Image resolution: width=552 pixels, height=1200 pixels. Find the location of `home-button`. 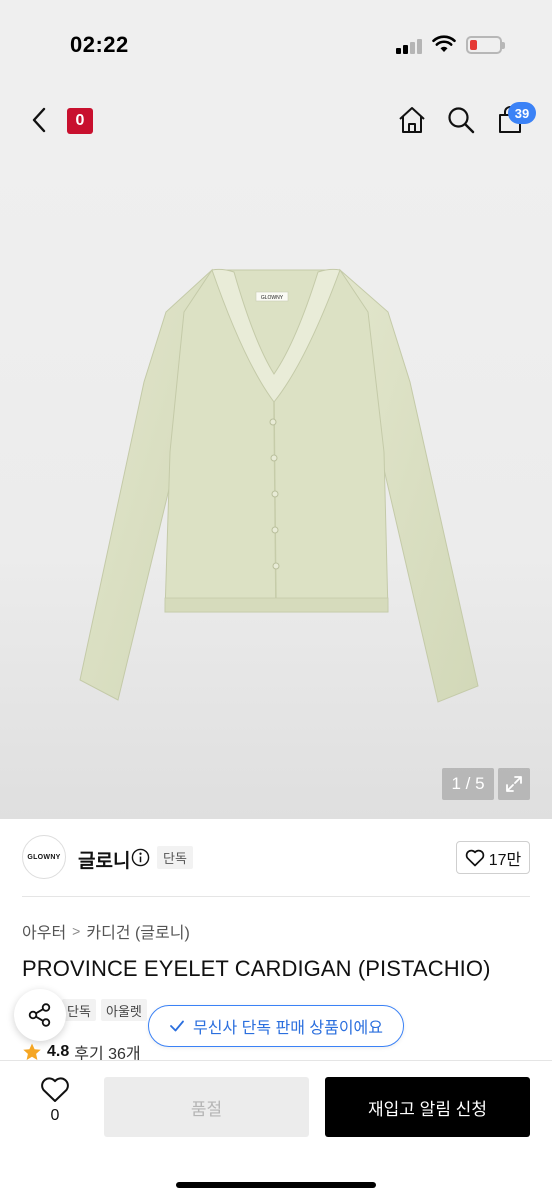

home-button is located at coordinates (412, 120).